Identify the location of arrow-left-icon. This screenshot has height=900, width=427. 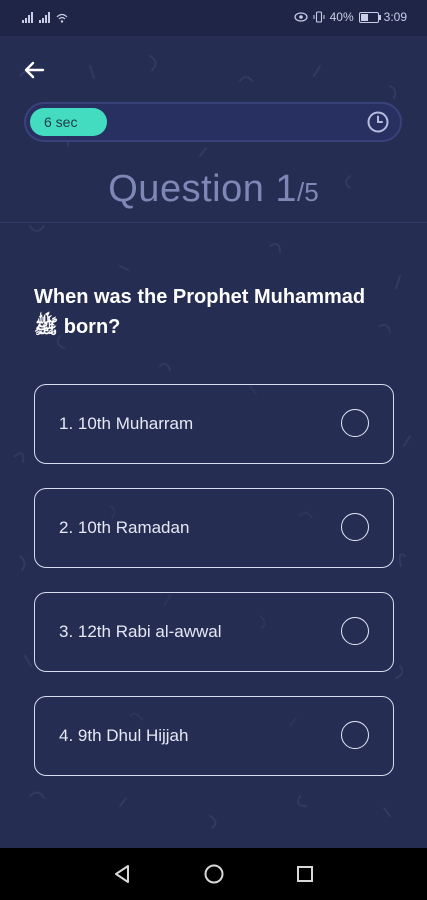
(34, 70).